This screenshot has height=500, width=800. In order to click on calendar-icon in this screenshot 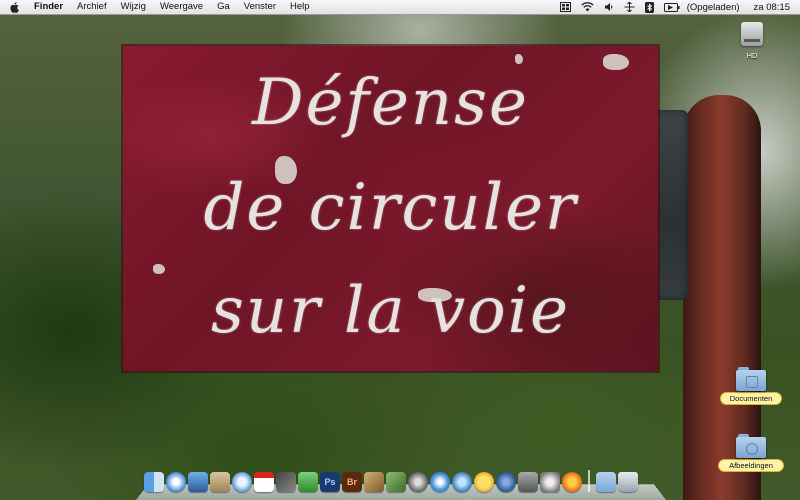, I will do `click(264, 482)`.